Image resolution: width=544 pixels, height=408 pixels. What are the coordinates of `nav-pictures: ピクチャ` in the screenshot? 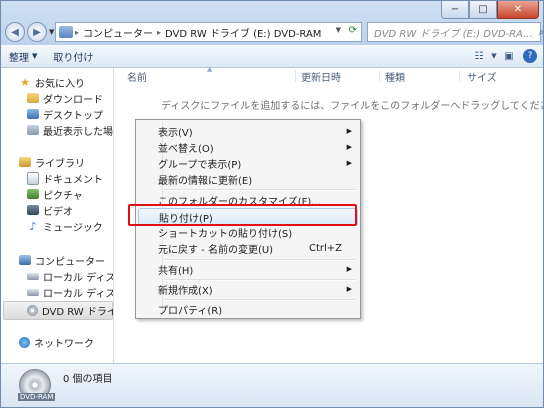 It's located at (55, 194).